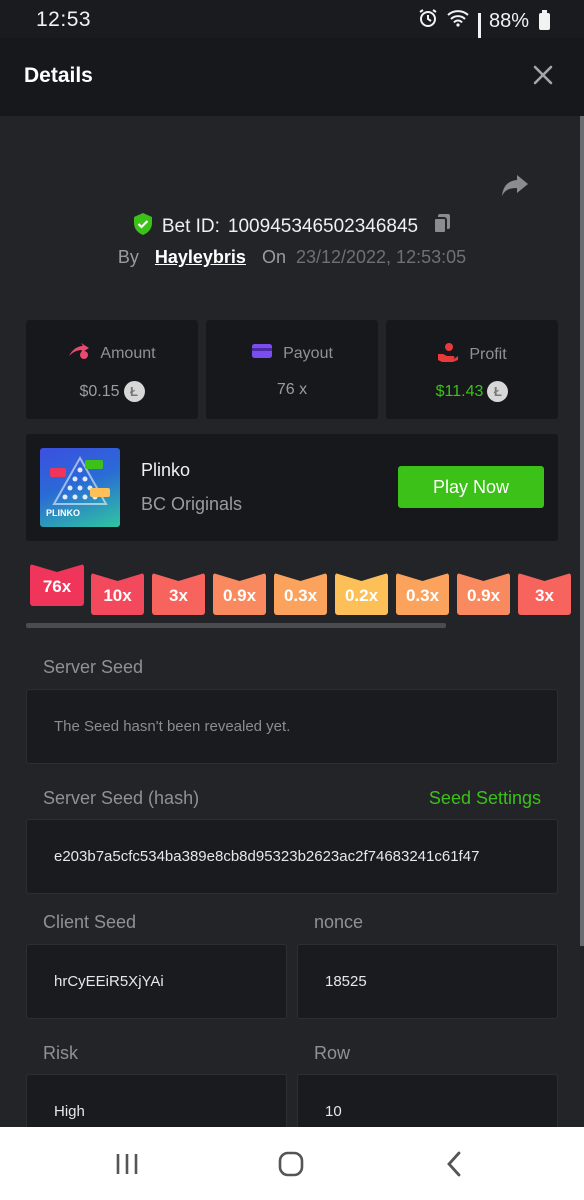  Describe the element at coordinates (190, 226) in the screenshot. I see `bet-id-label: Bet ID:` at that location.